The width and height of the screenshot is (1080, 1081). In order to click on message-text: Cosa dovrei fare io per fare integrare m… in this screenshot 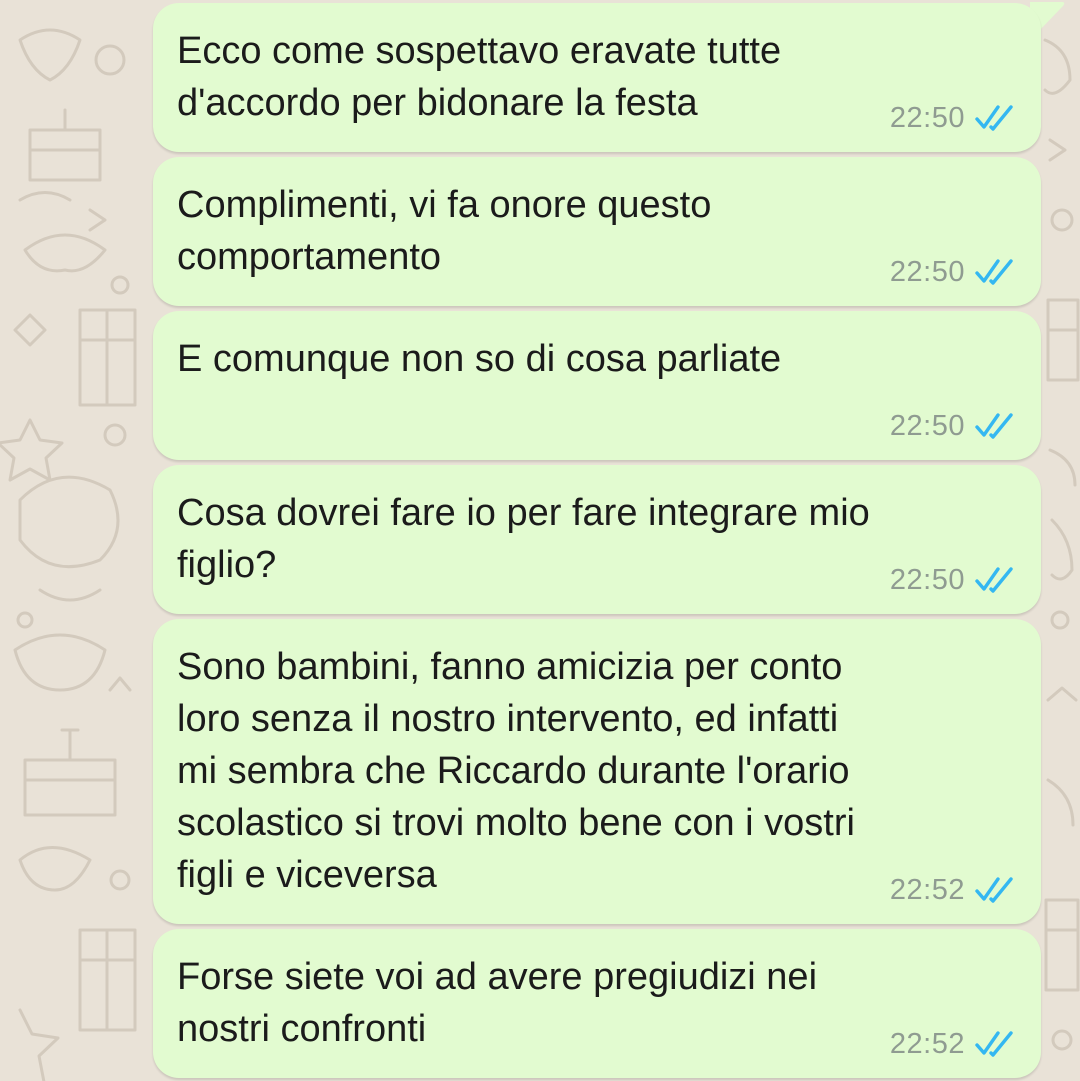, I will do `click(523, 539)`.